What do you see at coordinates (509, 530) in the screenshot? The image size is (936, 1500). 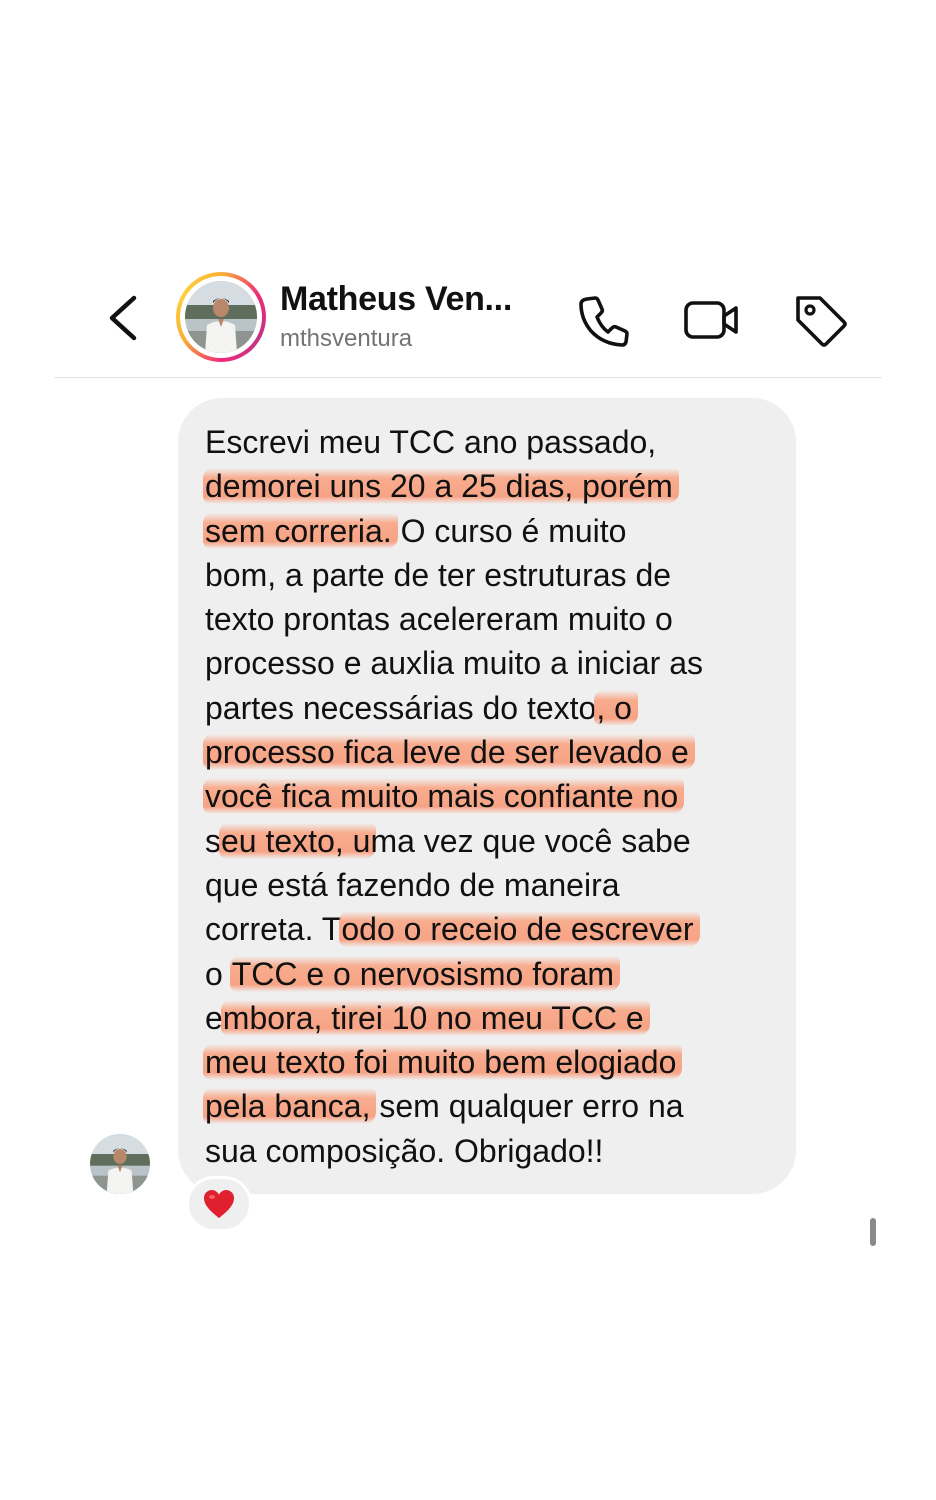 I see `message-text-segment: O curso é muito` at bounding box center [509, 530].